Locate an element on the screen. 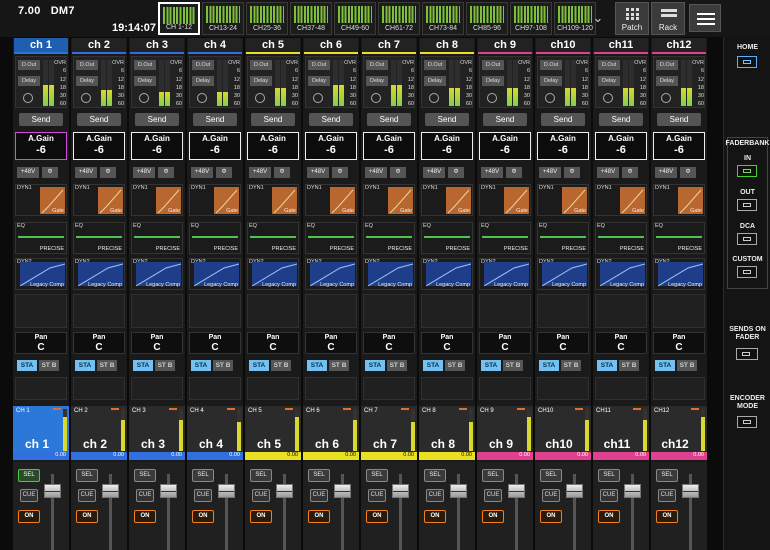 Image resolution: width=770 pixels, height=550 pixels. channel-name-button: ch 3 is located at coordinates (157, 46).